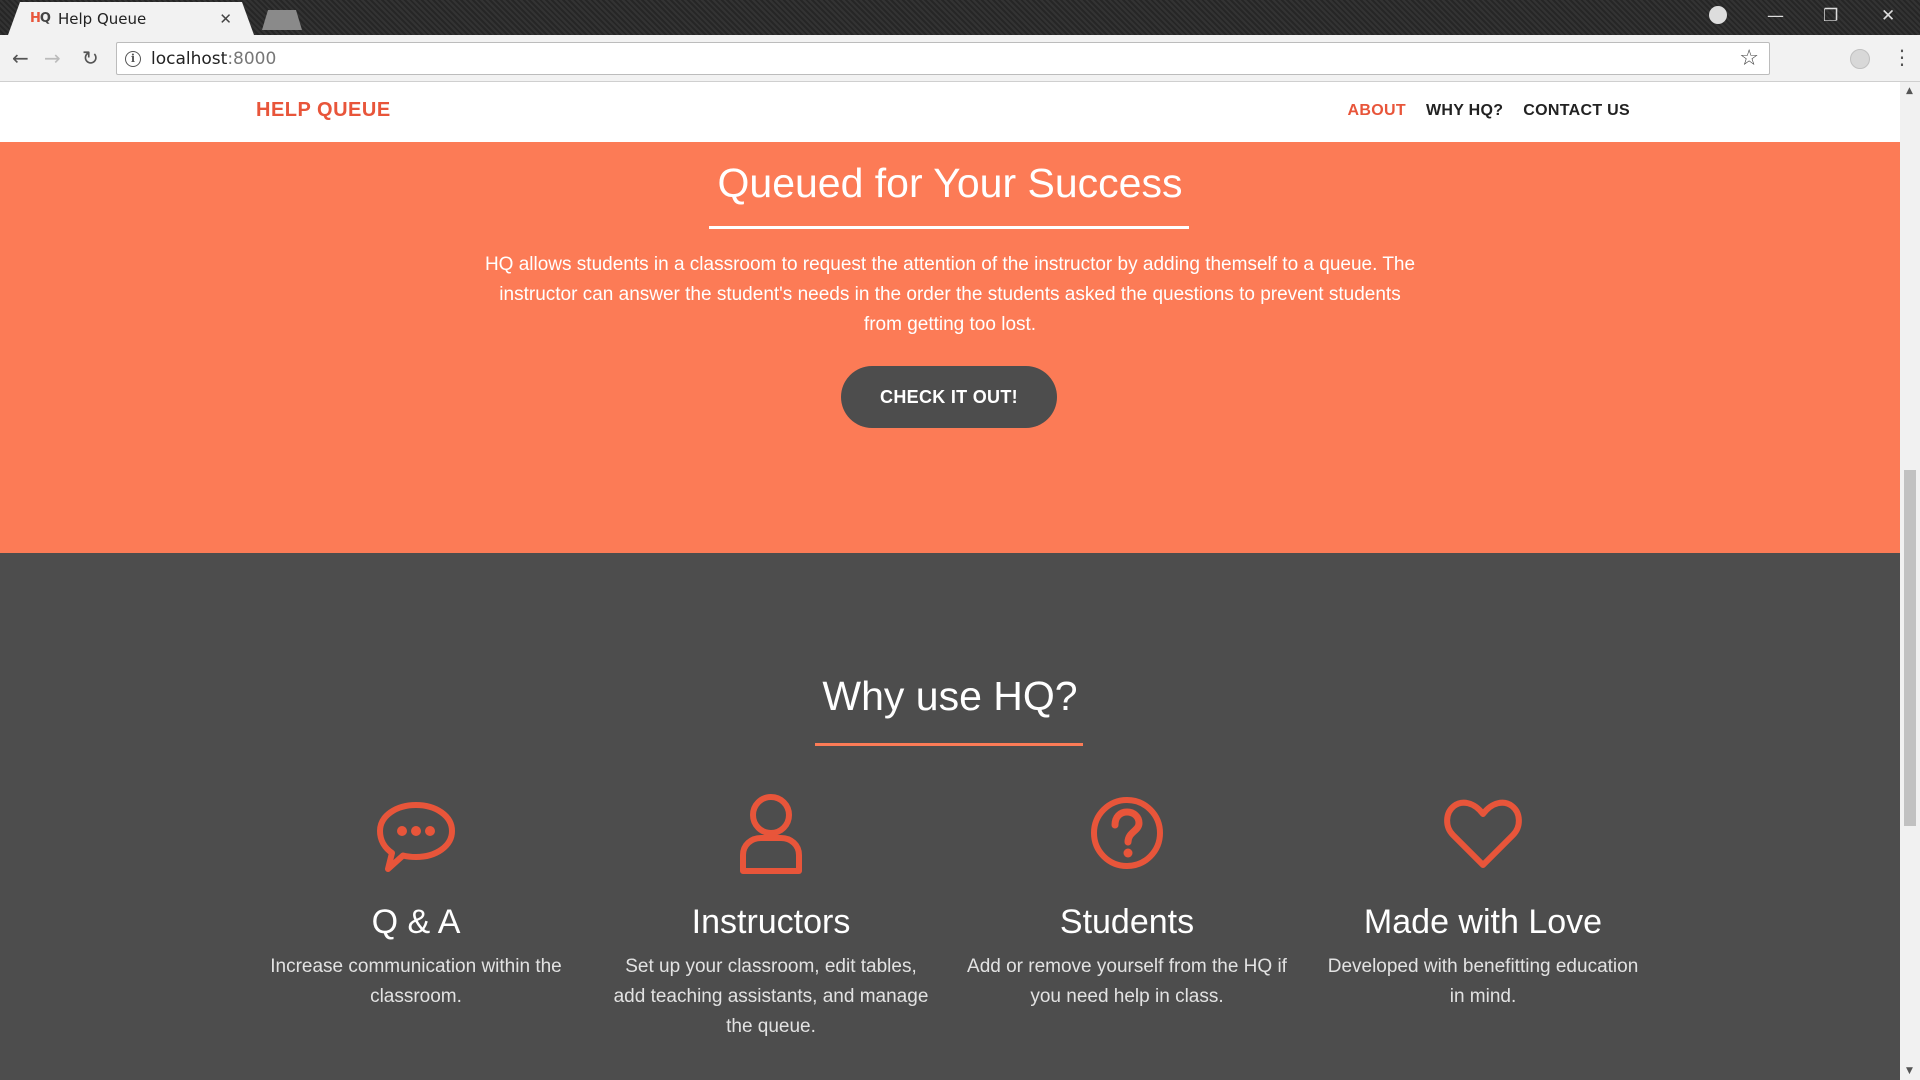  I want to click on url-port: :8000, so click(252, 58).